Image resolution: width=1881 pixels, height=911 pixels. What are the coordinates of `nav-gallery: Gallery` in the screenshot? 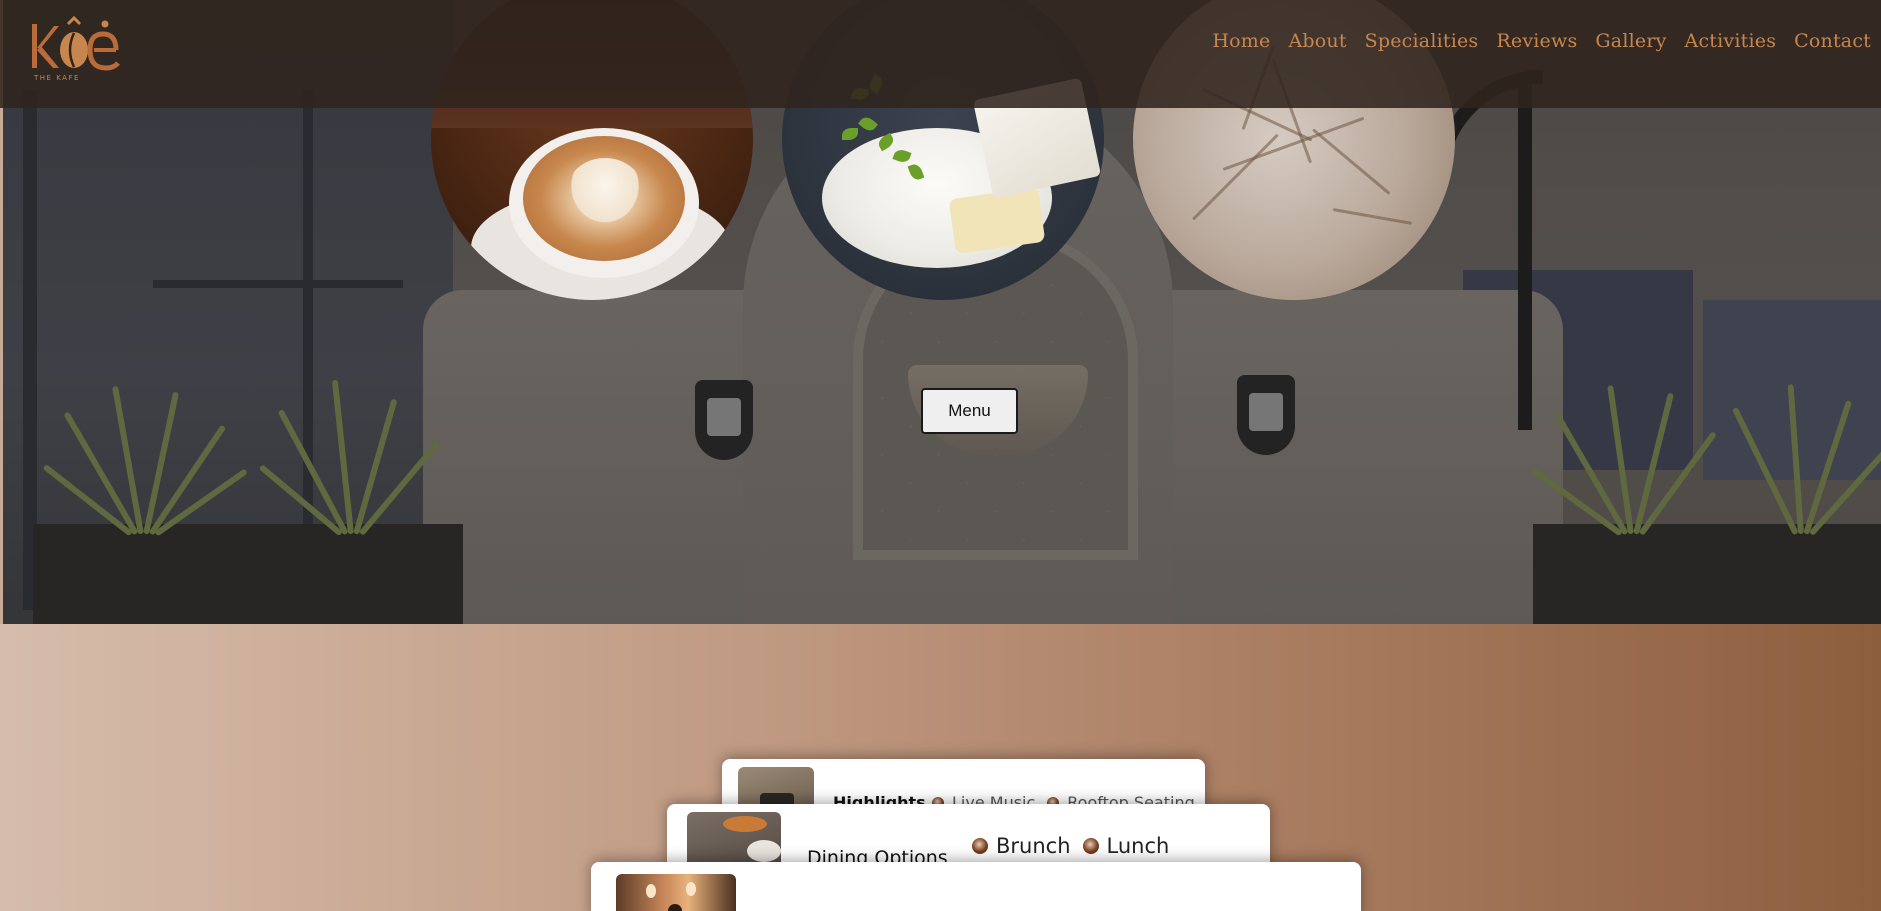 It's located at (1630, 41).